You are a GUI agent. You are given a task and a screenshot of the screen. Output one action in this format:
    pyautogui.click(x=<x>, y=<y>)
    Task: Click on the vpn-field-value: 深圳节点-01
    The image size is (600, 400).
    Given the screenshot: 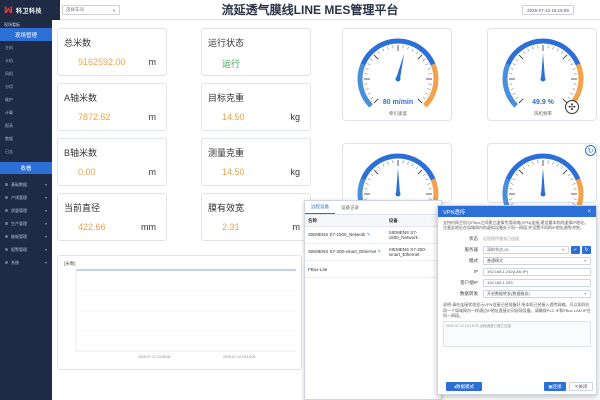 What is the action you would take?
    pyautogui.click(x=498, y=249)
    